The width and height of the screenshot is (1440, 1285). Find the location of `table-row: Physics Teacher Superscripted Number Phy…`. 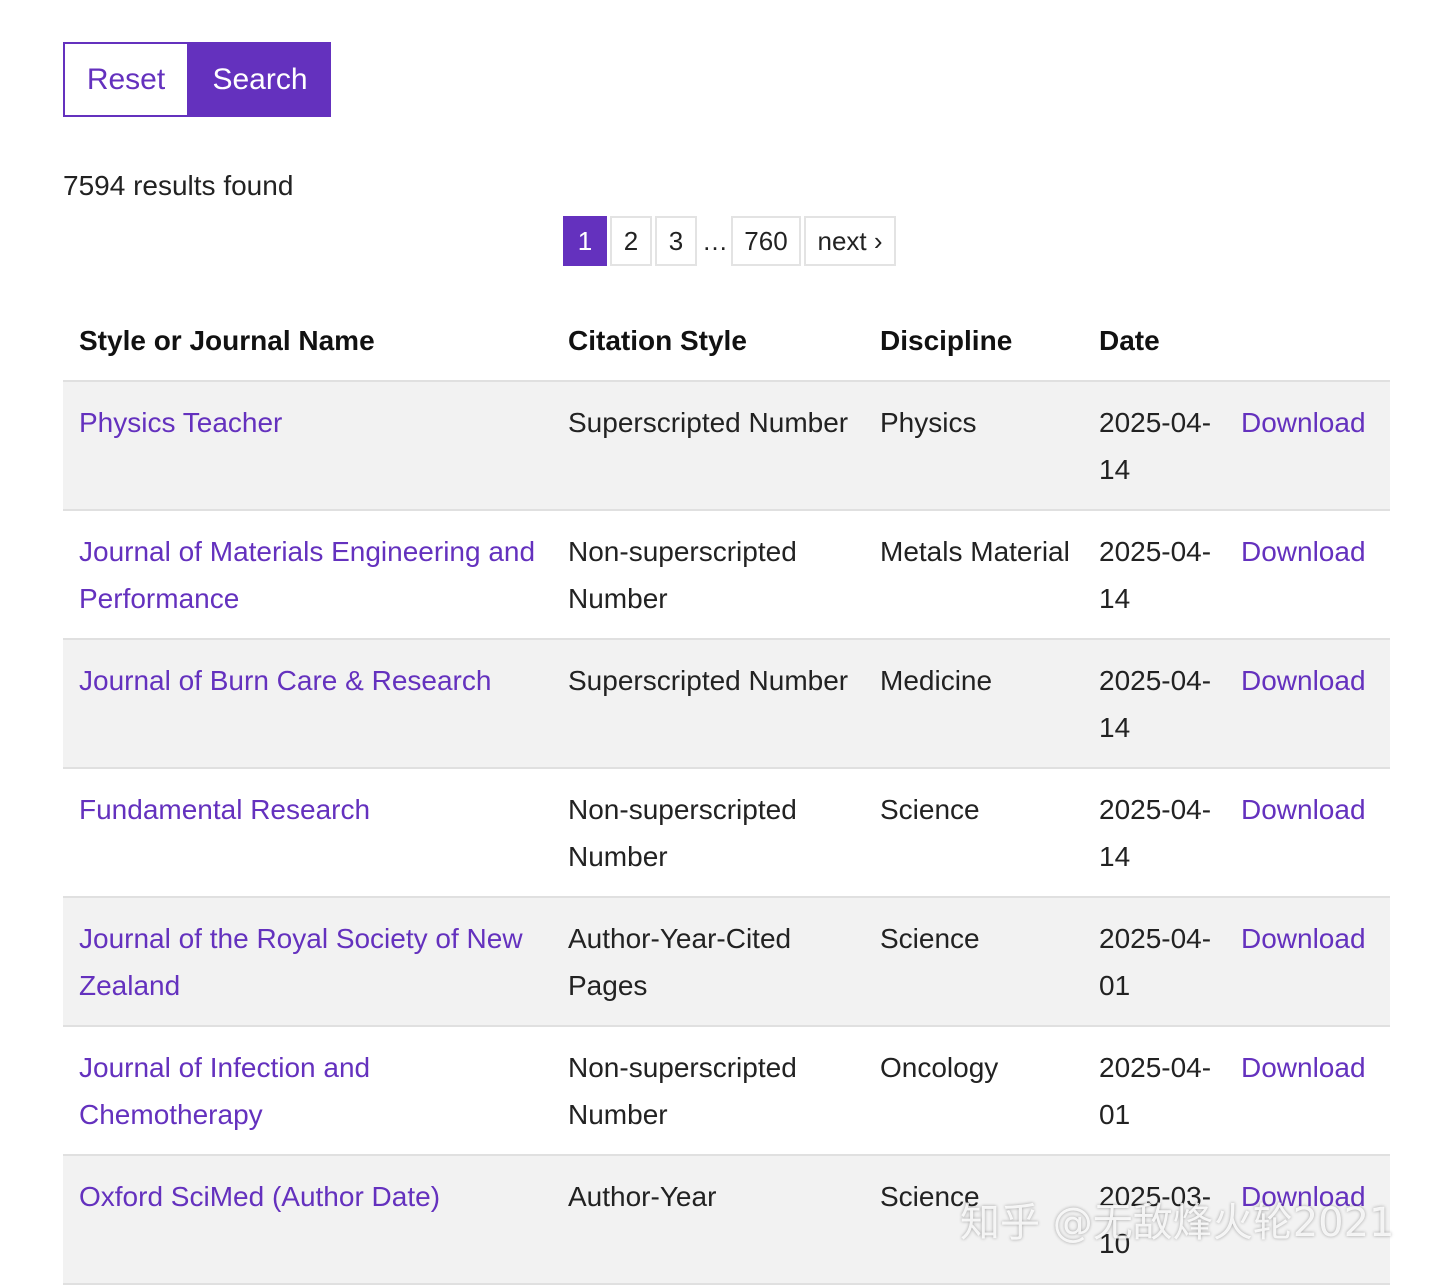

table-row: Physics Teacher Superscripted Number Phy… is located at coordinates (726, 446).